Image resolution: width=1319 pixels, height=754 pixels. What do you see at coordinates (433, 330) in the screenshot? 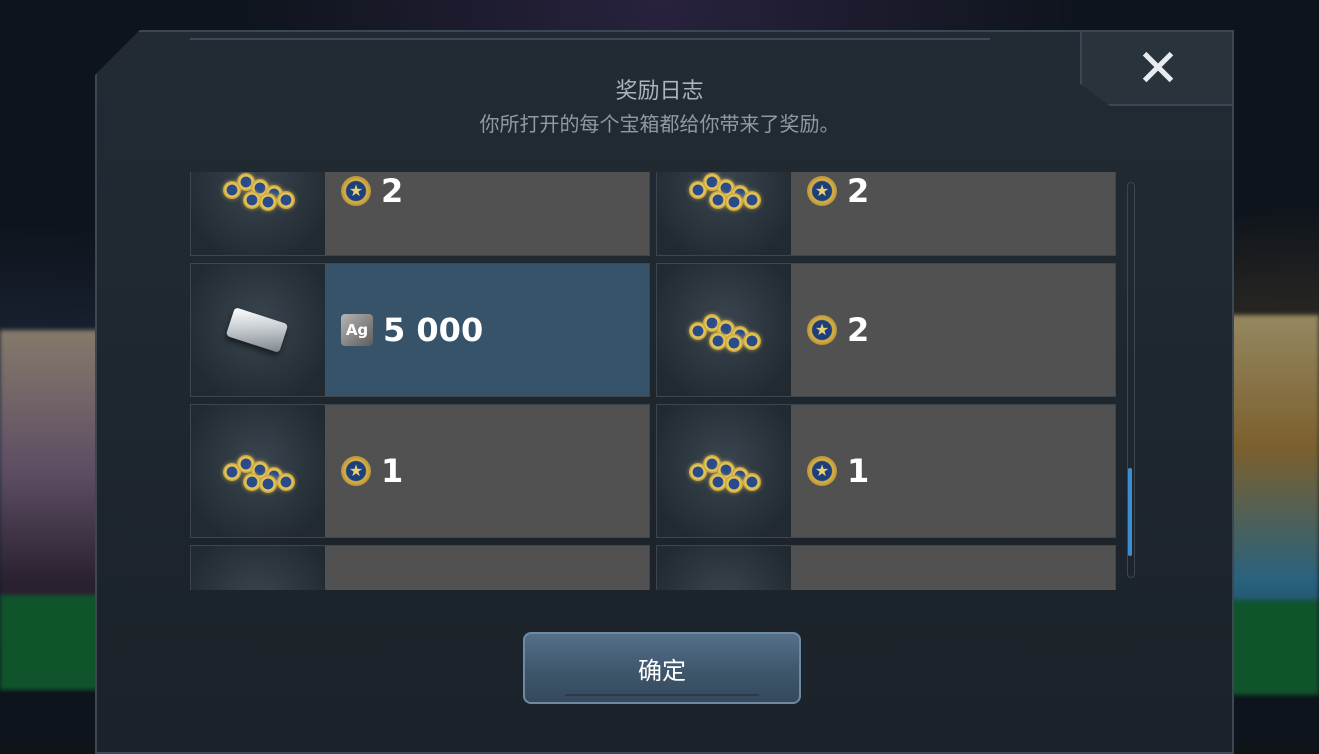
I see `reward-amount: 5 000` at bounding box center [433, 330].